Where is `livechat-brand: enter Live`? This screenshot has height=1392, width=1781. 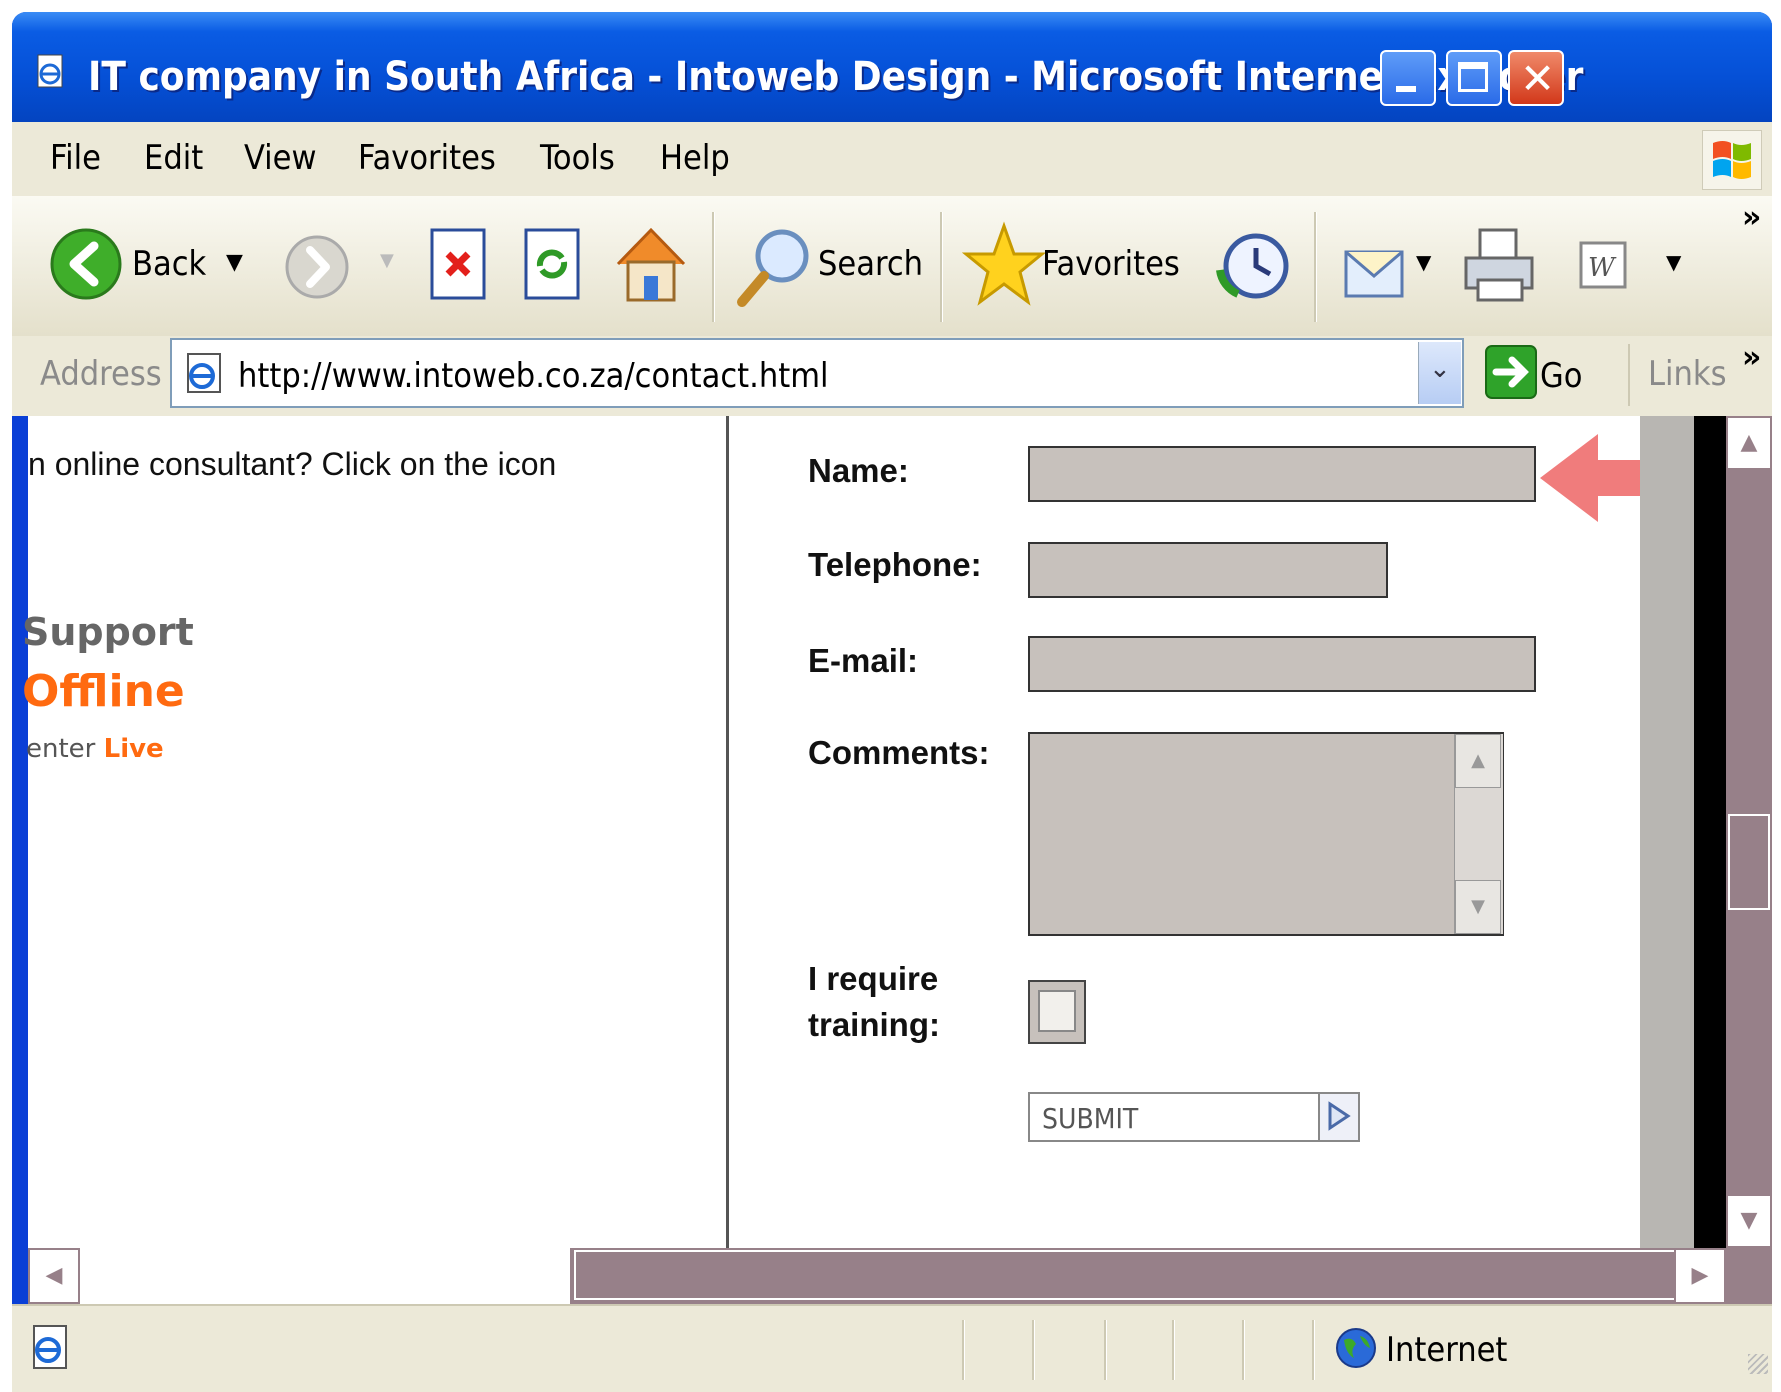
livechat-brand: enter Live is located at coordinates (95, 749).